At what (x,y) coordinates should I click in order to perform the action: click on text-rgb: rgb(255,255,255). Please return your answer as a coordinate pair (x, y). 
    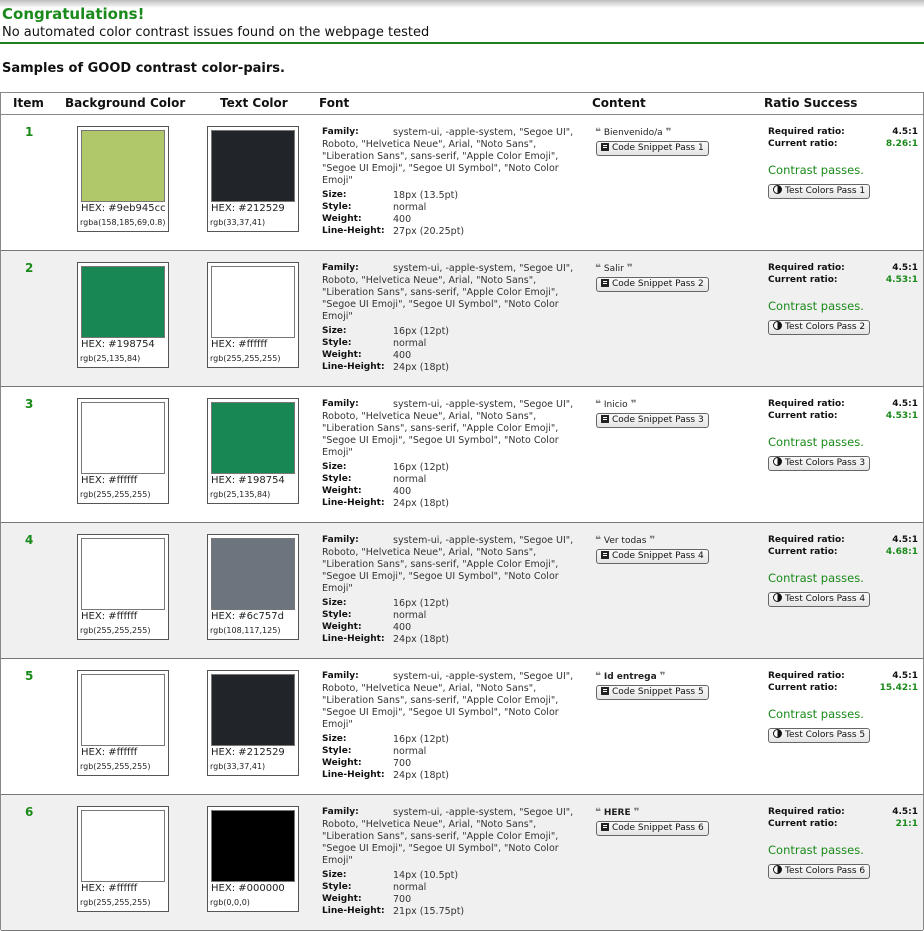
    Looking at the image, I should click on (245, 358).